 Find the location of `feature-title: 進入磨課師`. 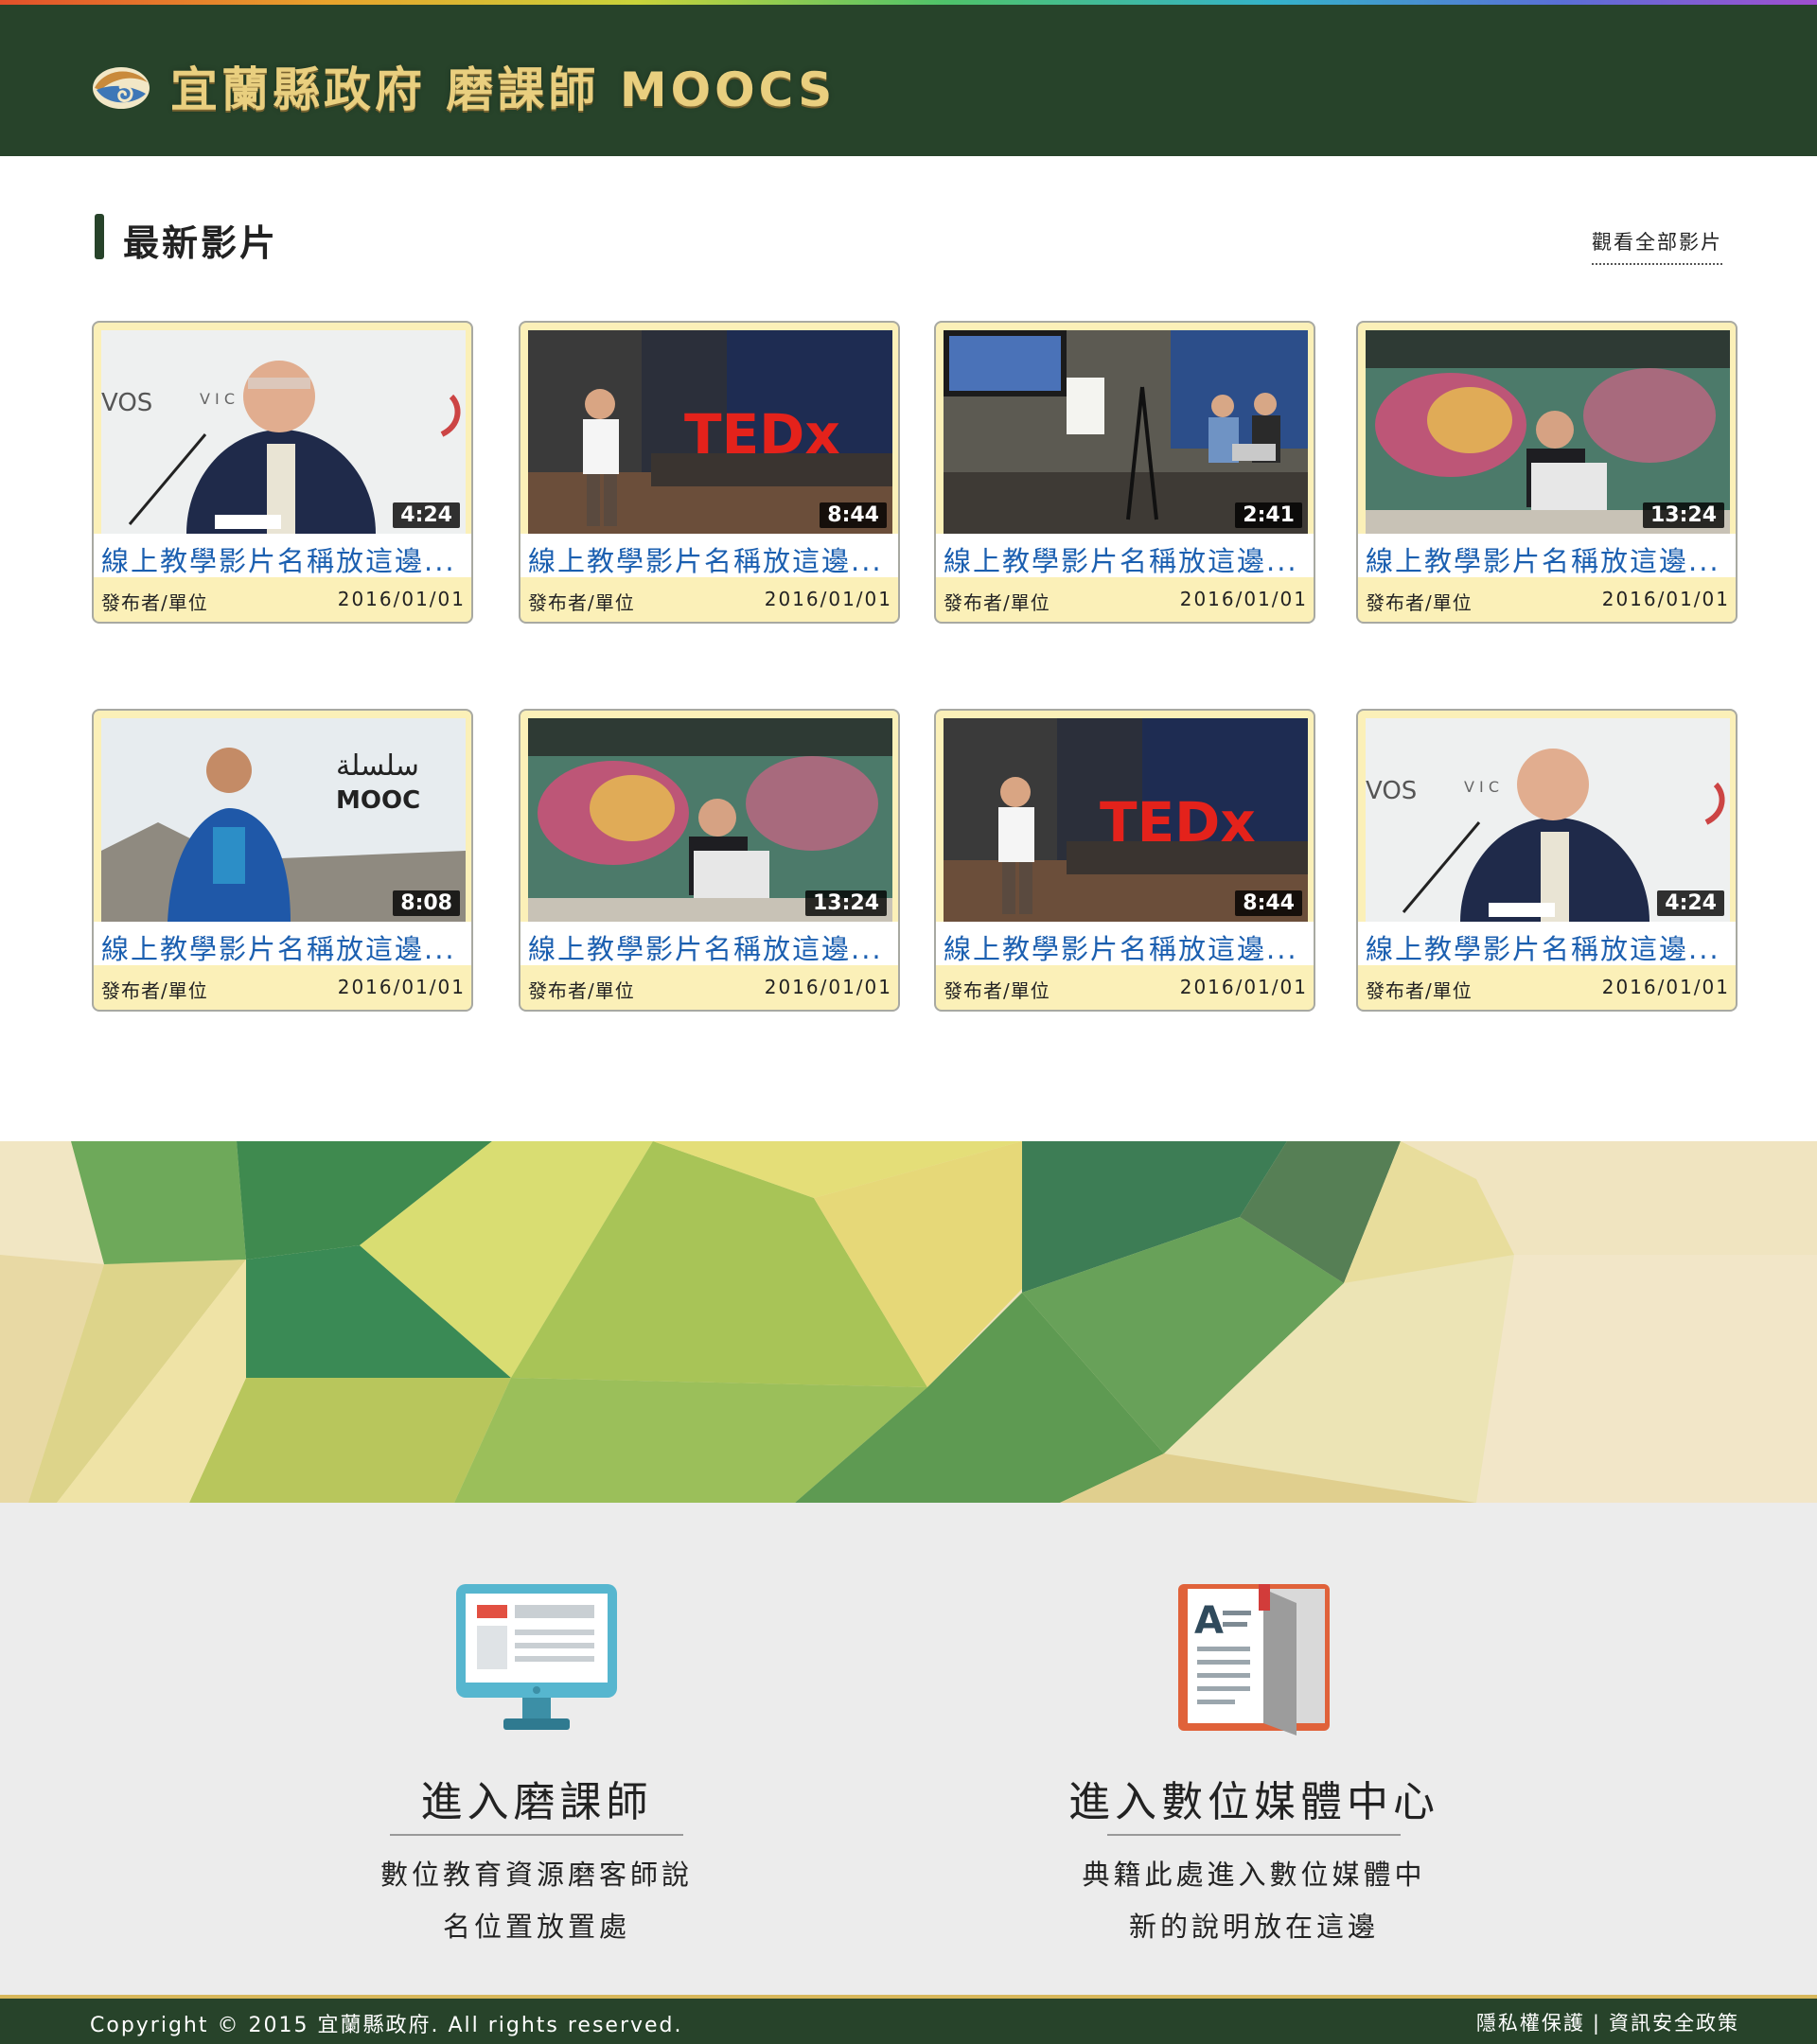

feature-title: 進入磨課師 is located at coordinates (536, 1802).